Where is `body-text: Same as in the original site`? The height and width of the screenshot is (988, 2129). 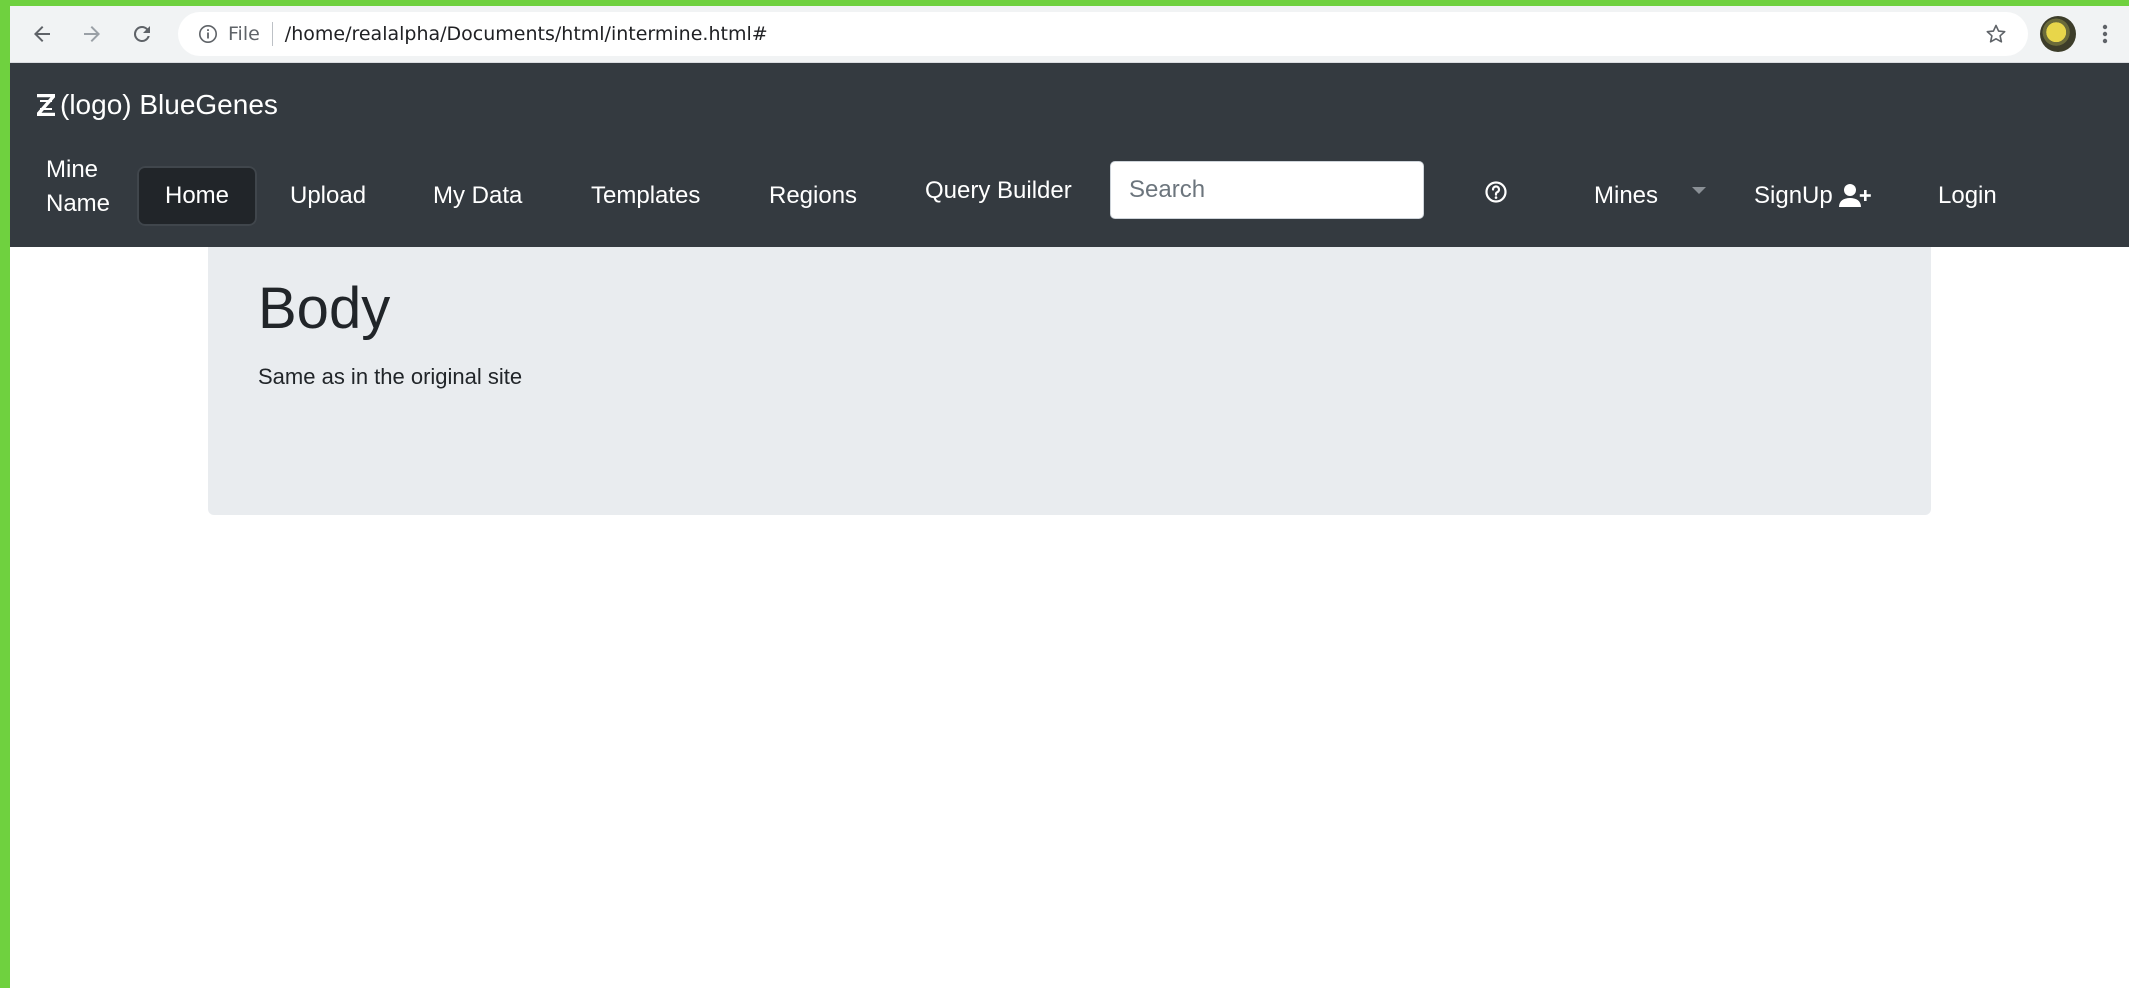
body-text: Same as in the original site is located at coordinates (390, 376).